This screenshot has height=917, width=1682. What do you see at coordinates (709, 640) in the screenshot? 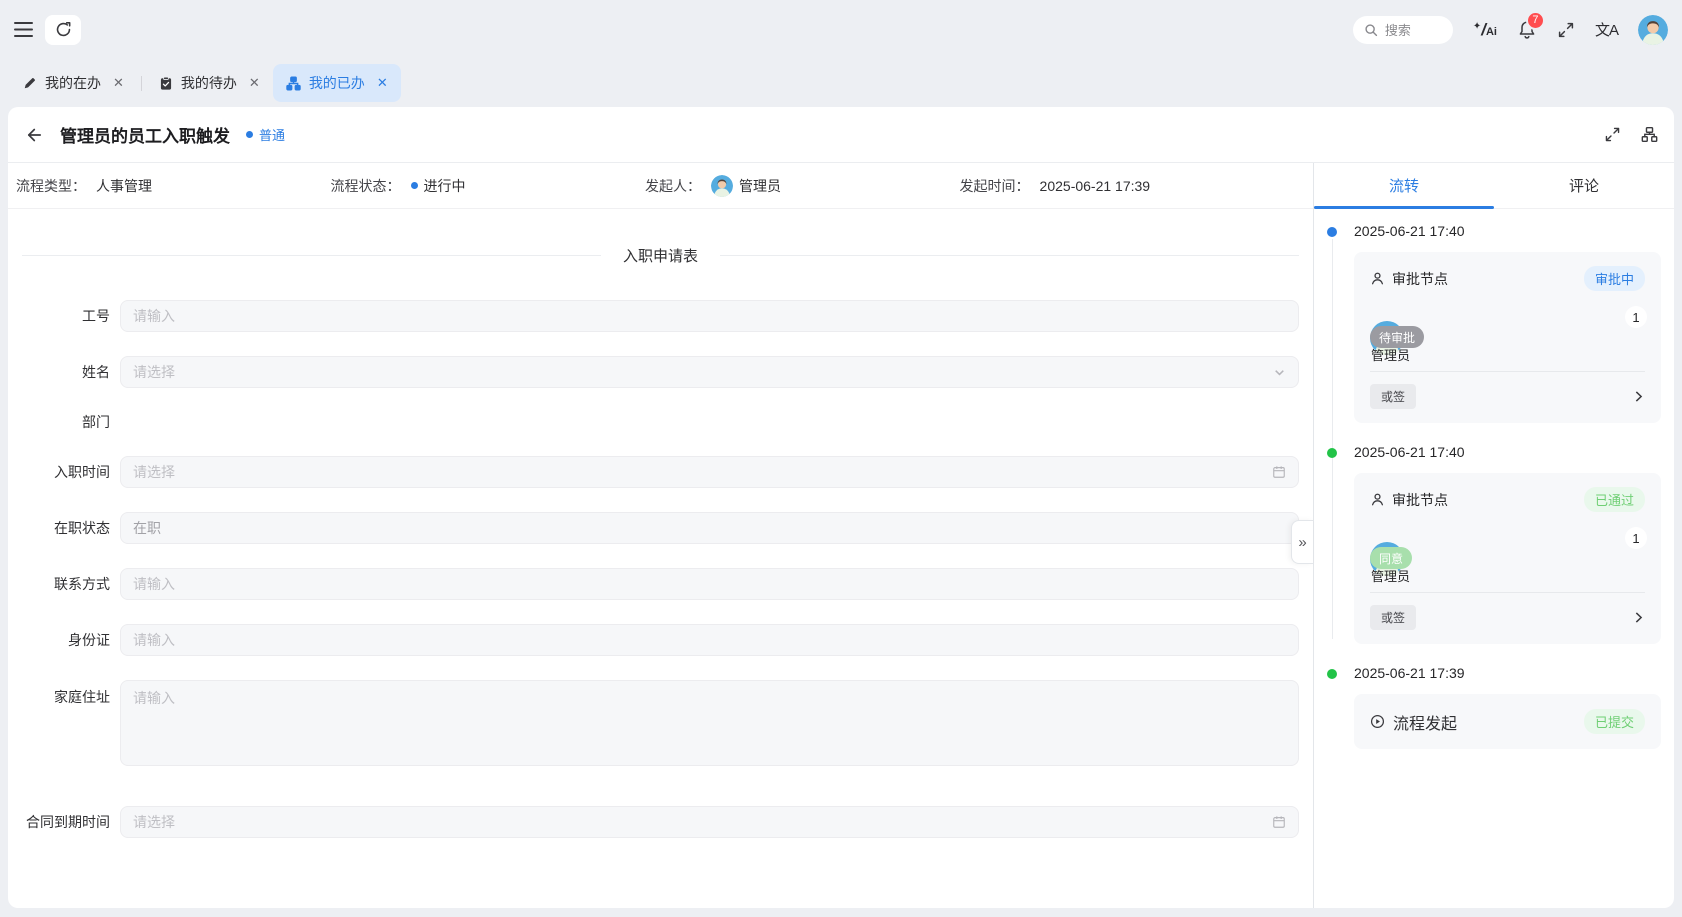
I see `id-card-input: 请输入` at bounding box center [709, 640].